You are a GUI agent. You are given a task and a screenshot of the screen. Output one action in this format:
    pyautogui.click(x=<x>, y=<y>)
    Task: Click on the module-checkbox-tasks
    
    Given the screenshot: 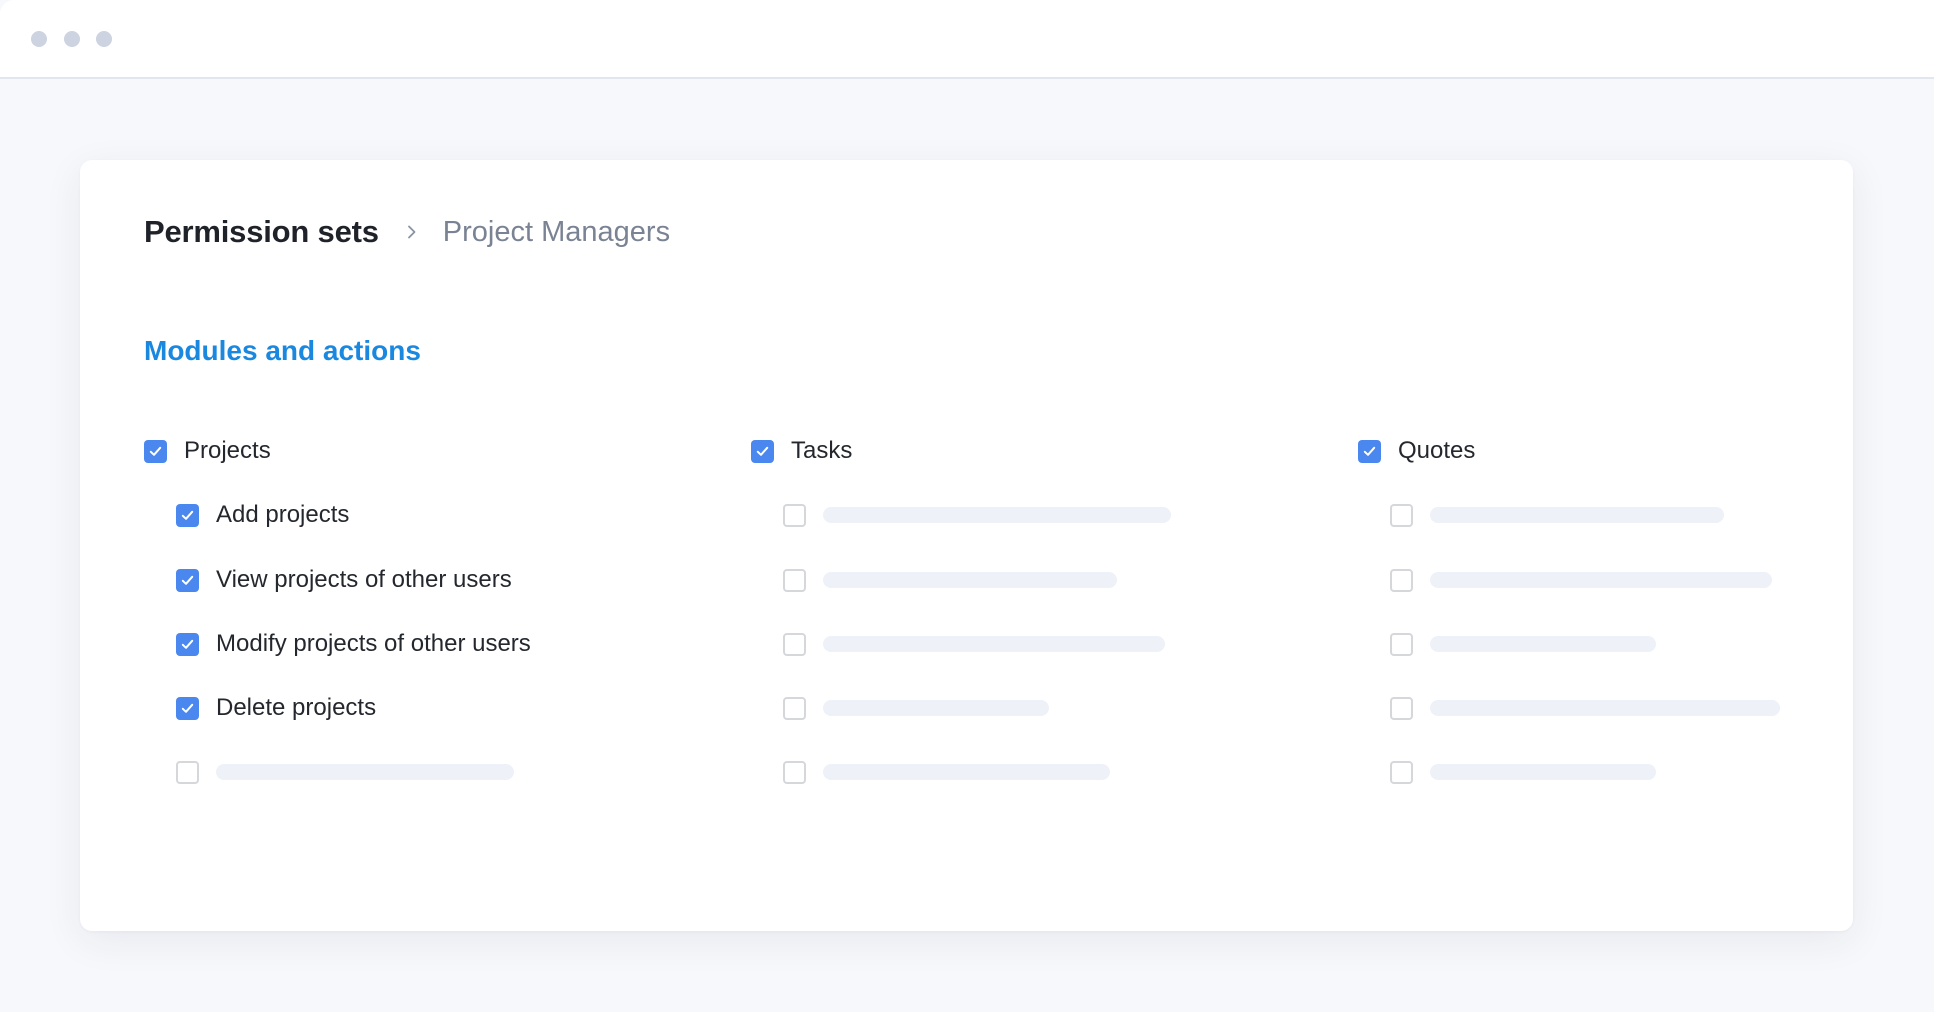 What is the action you would take?
    pyautogui.click(x=762, y=451)
    